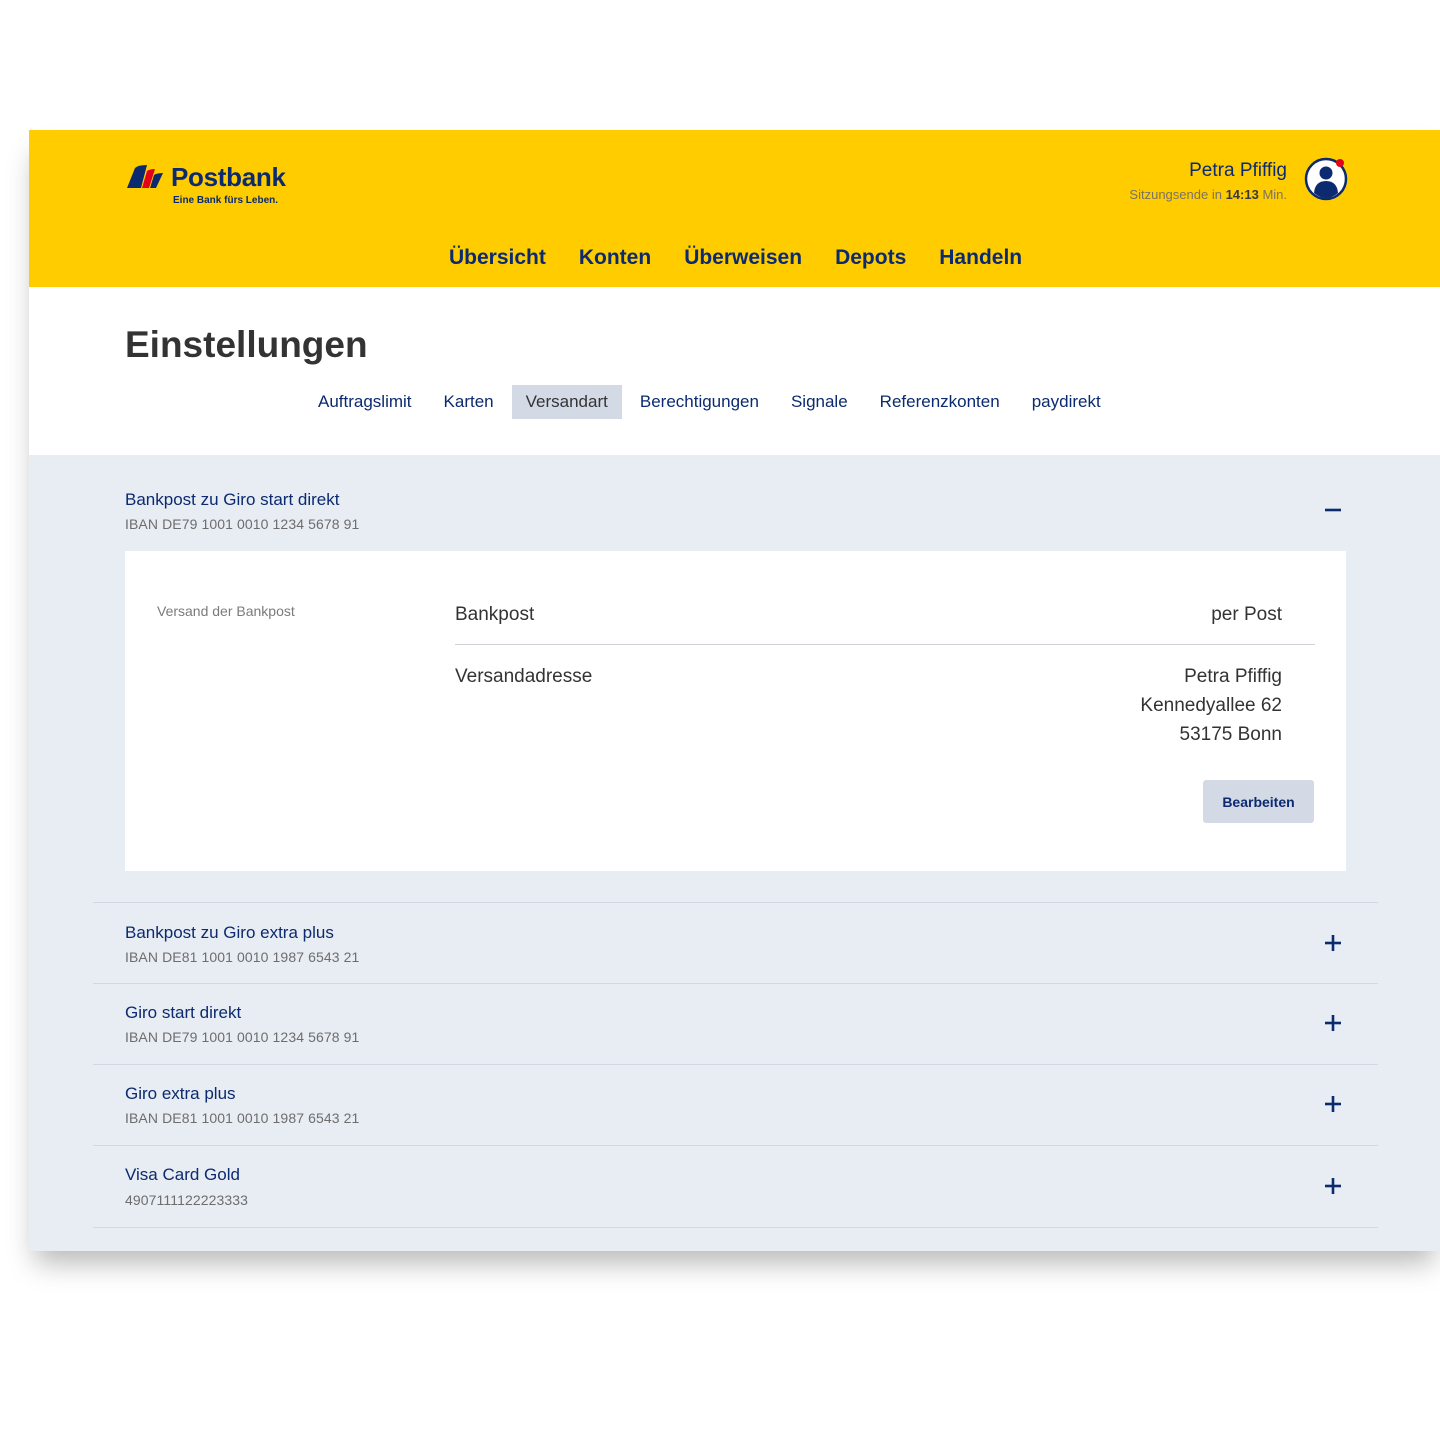 The width and height of the screenshot is (1440, 1440). I want to click on collapse-icon, so click(1333, 510).